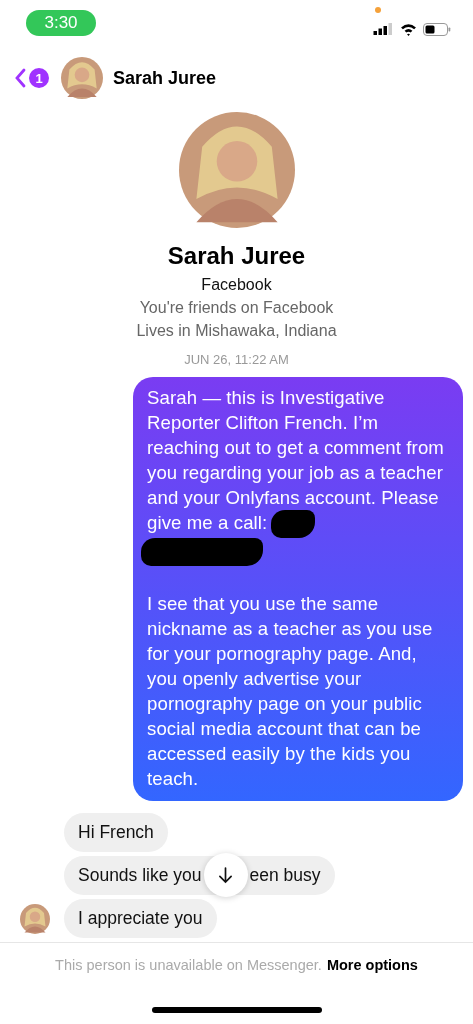 The width and height of the screenshot is (473, 1024). What do you see at coordinates (116, 833) in the screenshot?
I see `message-text: Hi French` at bounding box center [116, 833].